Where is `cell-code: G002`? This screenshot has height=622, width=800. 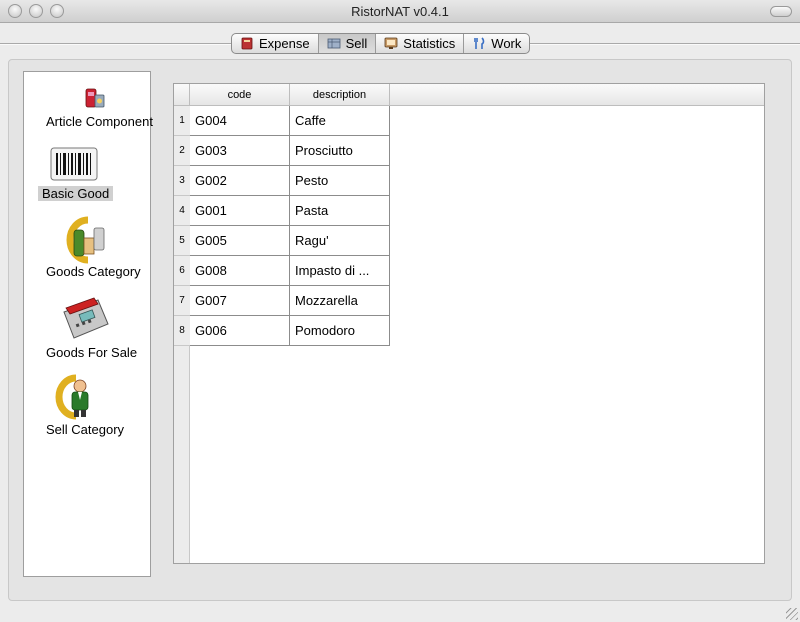 cell-code: G002 is located at coordinates (240, 181).